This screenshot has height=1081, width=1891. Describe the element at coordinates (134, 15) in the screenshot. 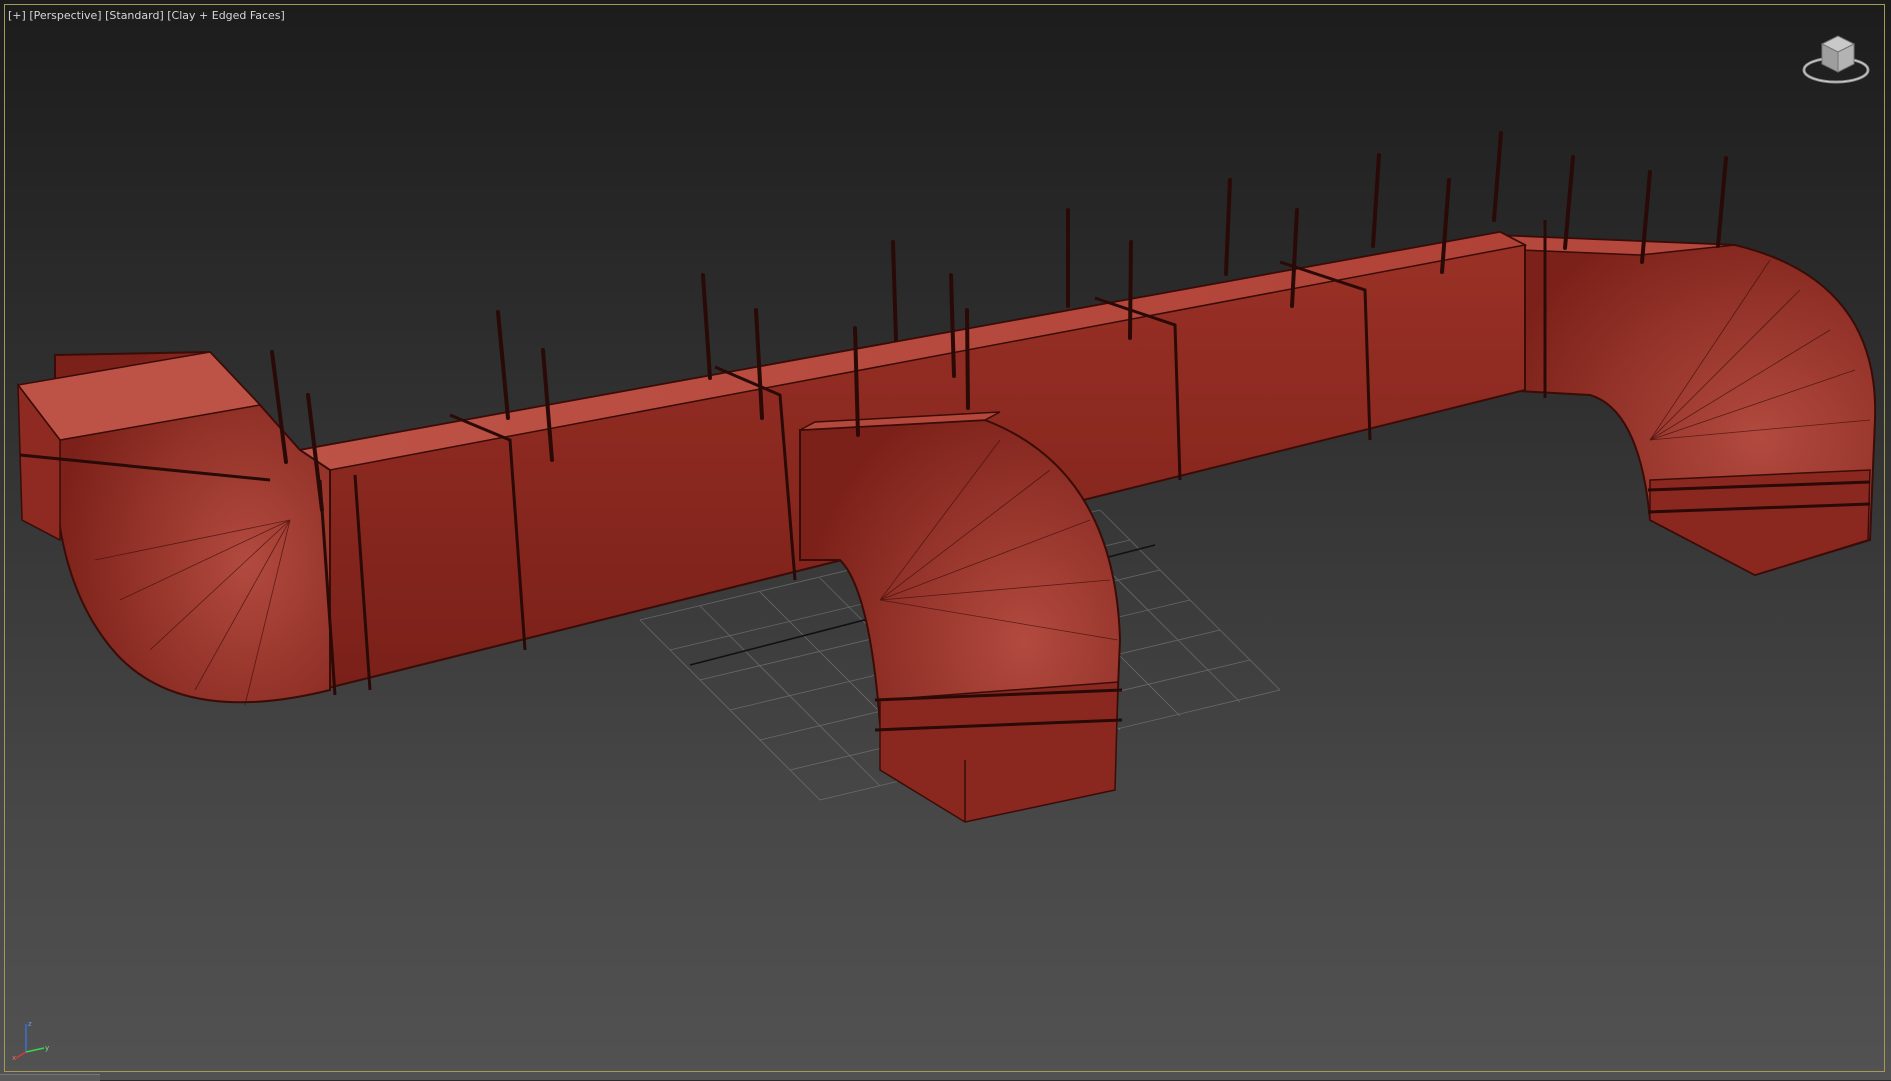

I see `viewport-shading-preset-label: [Standard]` at that location.